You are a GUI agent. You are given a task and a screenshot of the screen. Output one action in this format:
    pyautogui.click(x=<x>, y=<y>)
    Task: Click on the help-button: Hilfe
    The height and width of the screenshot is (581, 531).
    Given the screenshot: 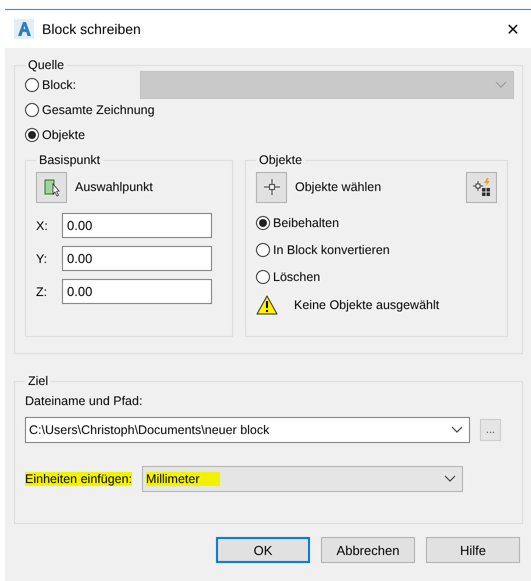 What is the action you would take?
    pyautogui.click(x=473, y=550)
    